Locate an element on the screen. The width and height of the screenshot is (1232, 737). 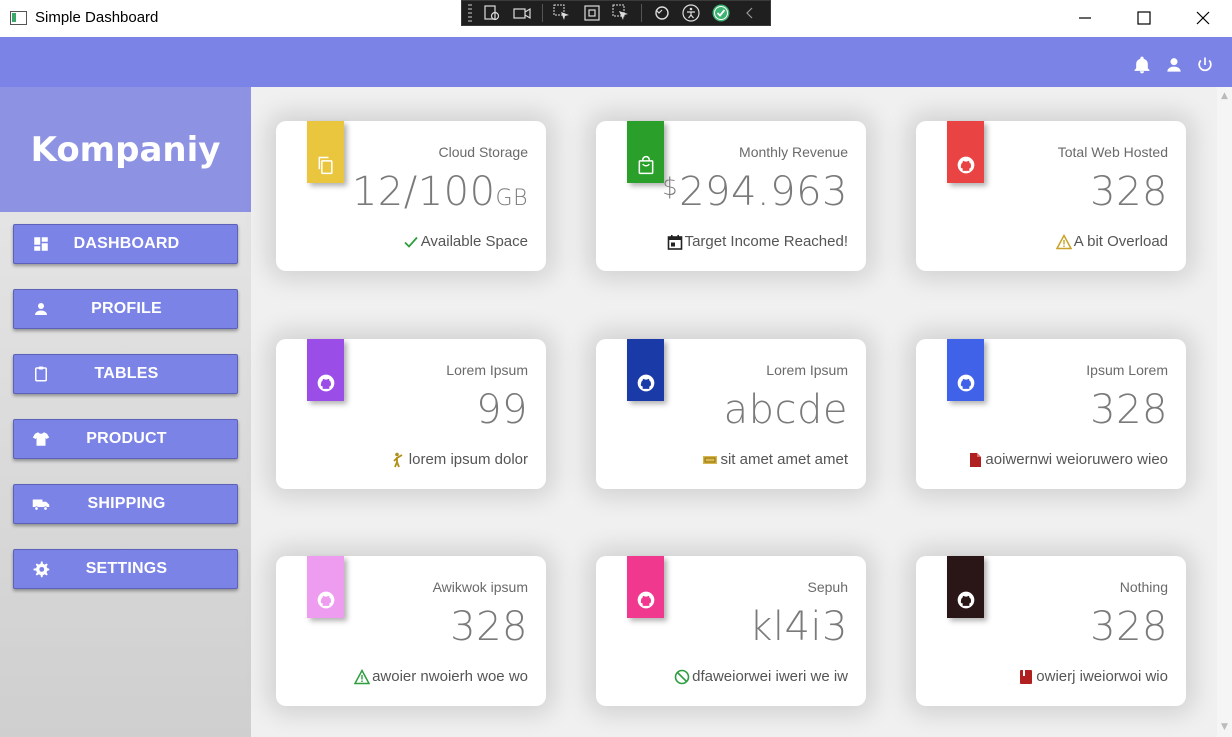
vertical-scrollbar: ▲ ▼ is located at coordinates (1224, 412).